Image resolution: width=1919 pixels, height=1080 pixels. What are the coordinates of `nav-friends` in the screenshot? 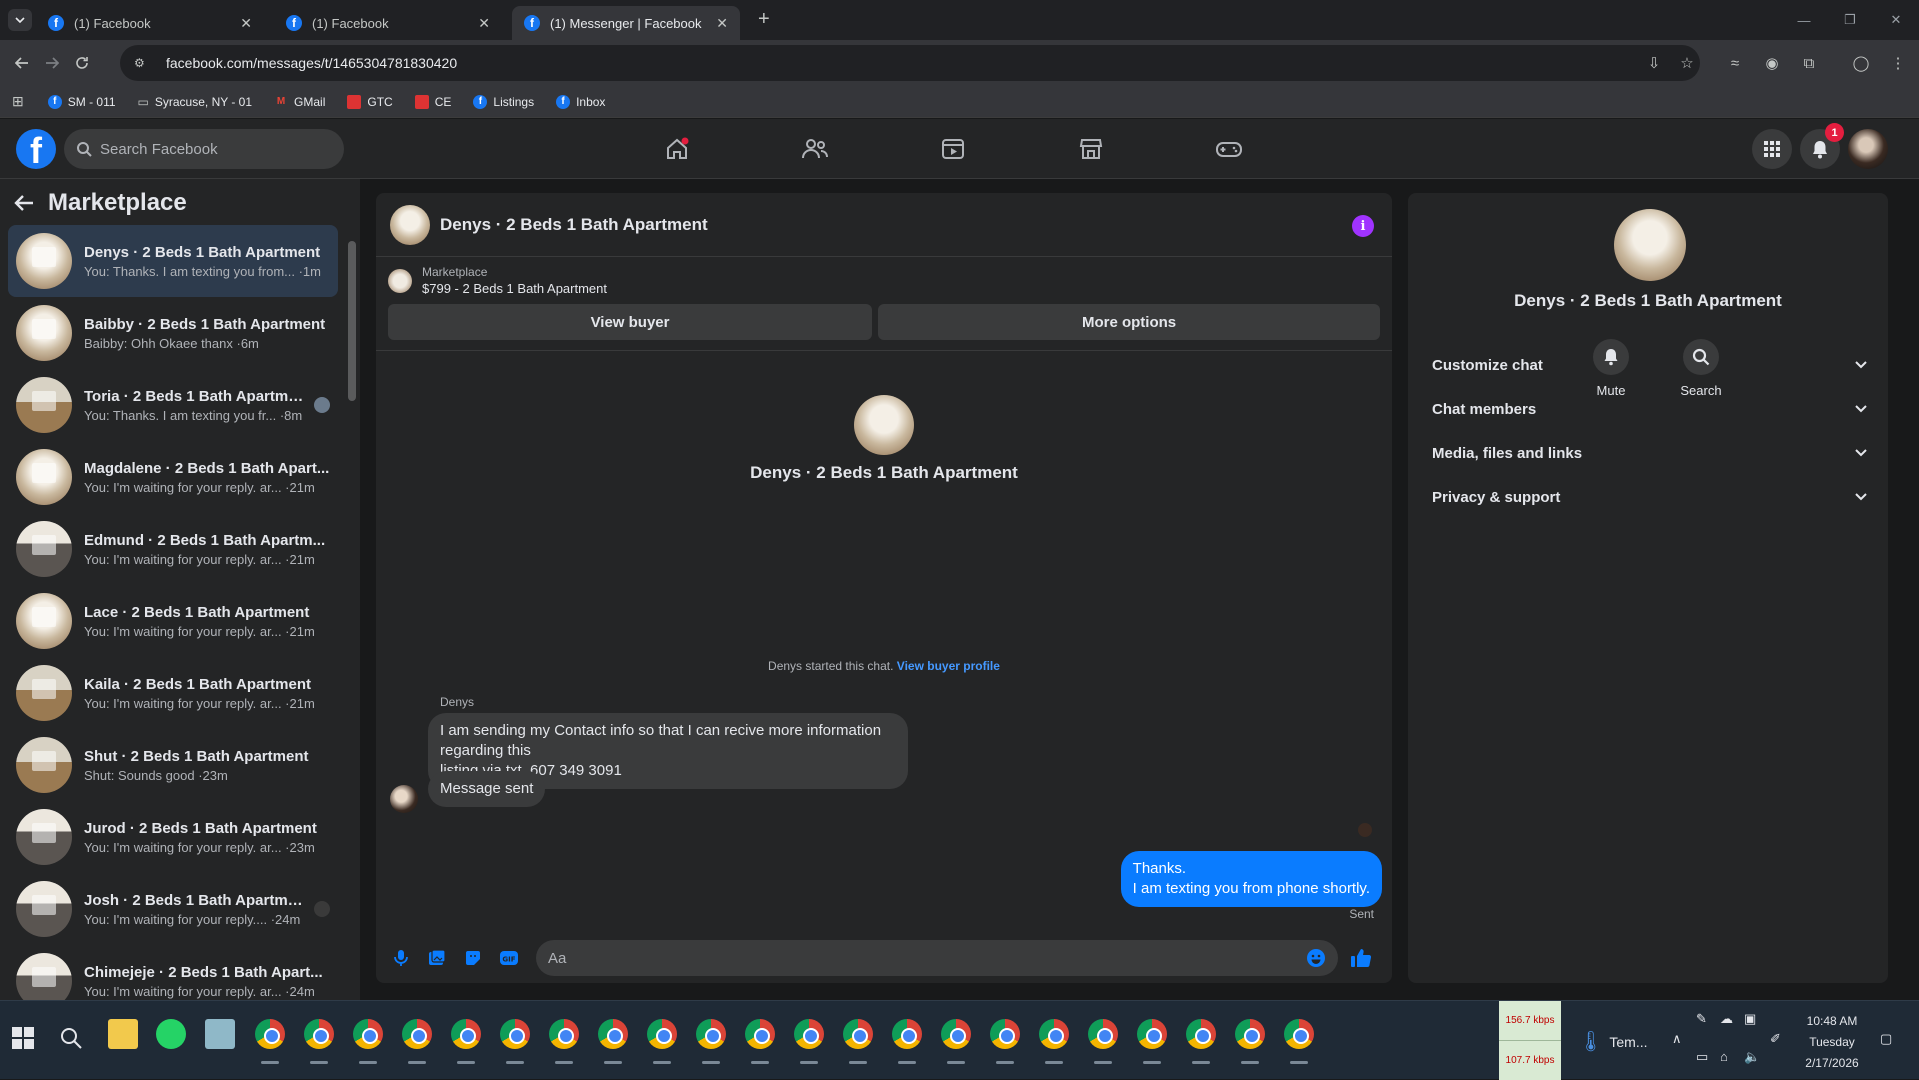 It's located at (815, 149).